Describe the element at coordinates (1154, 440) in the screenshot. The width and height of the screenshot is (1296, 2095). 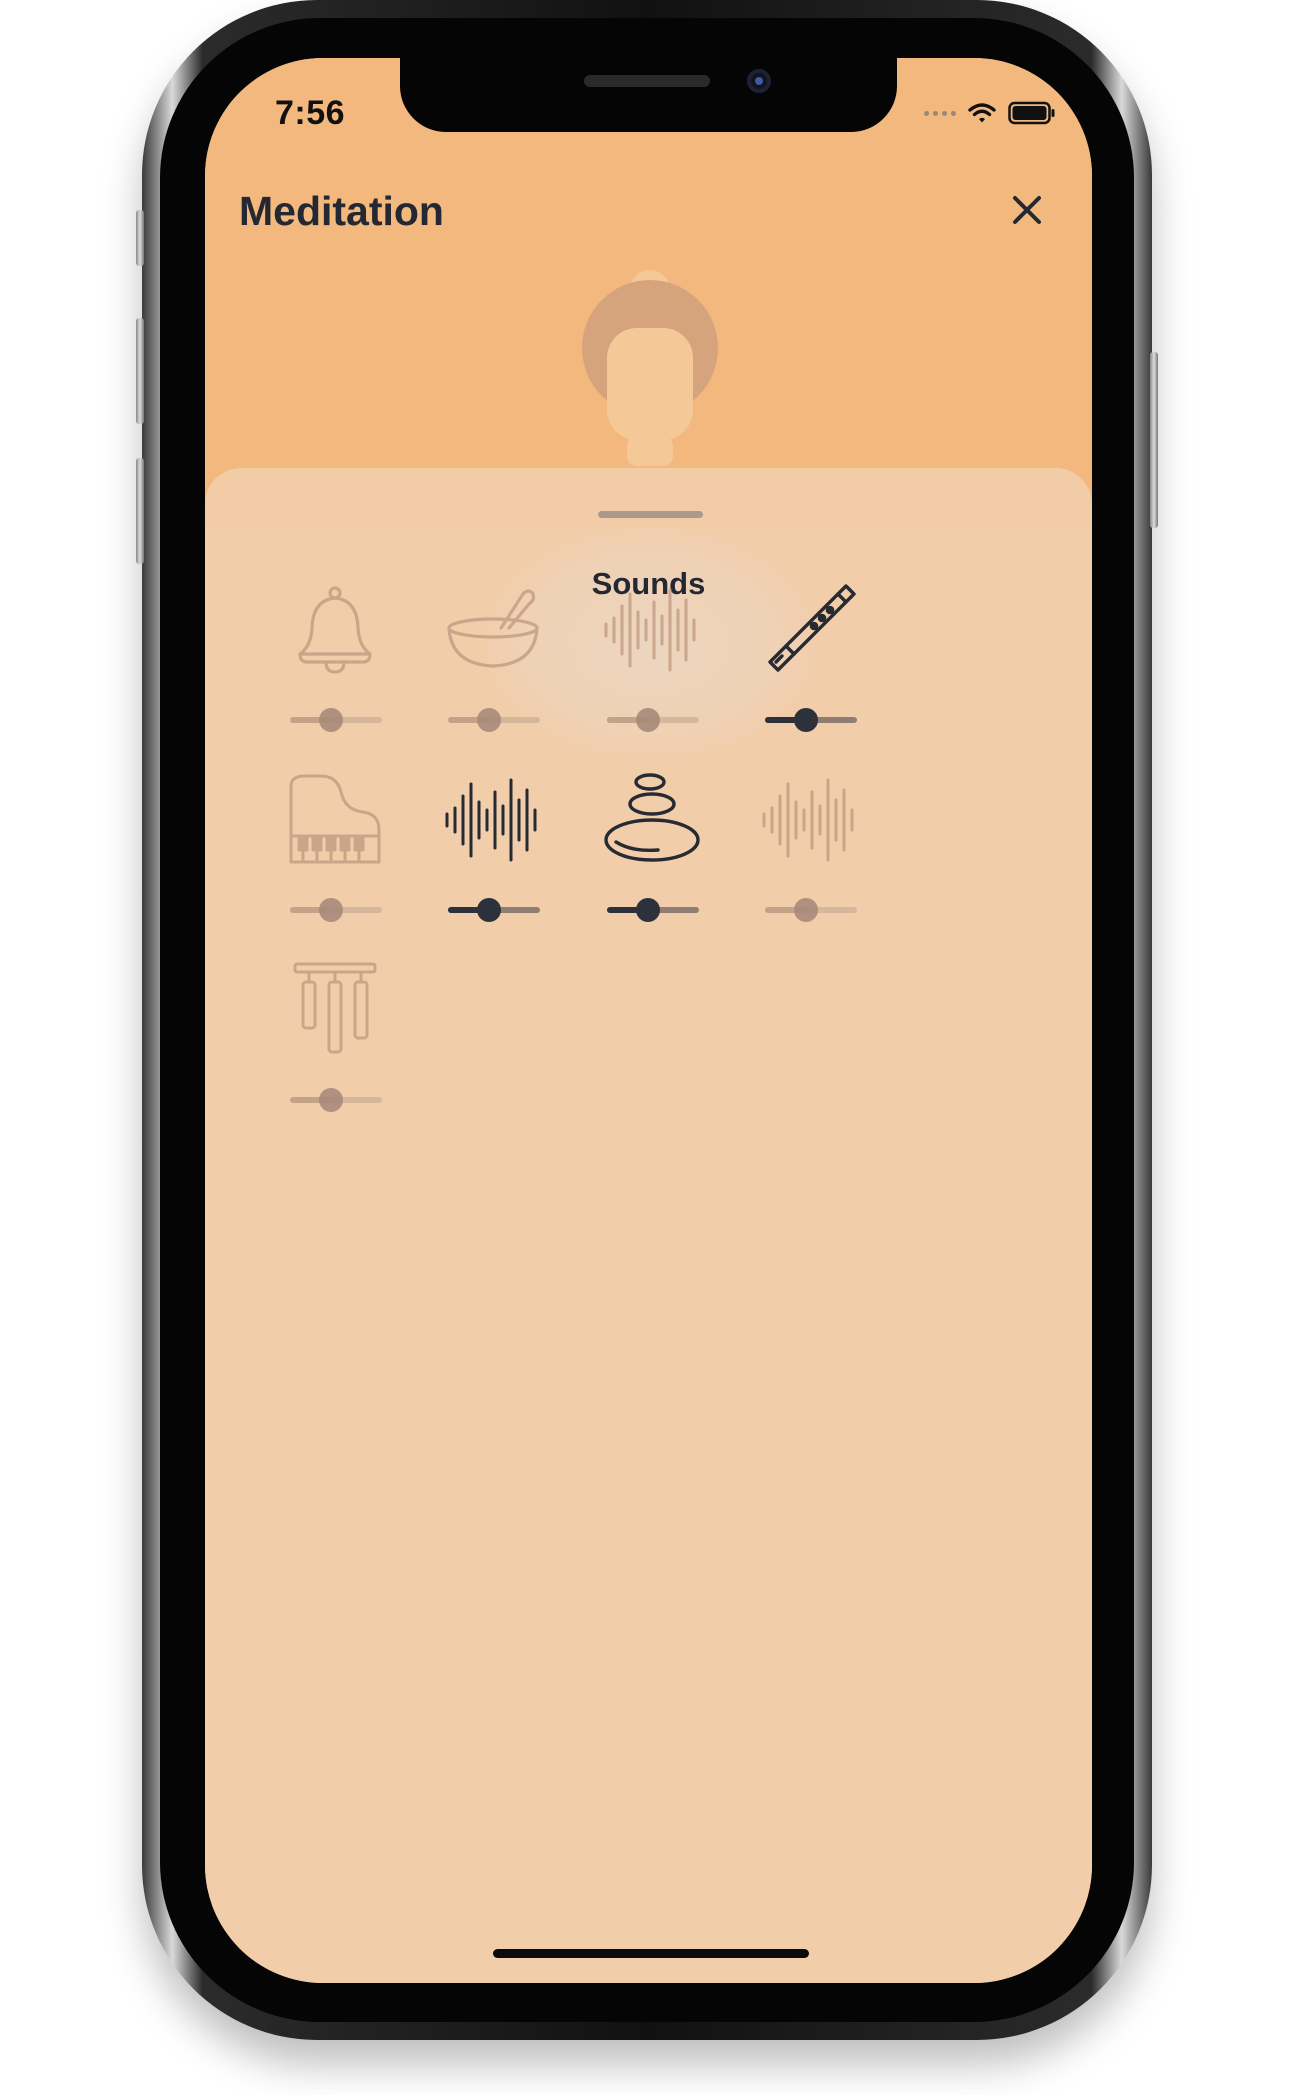
I see `power-button` at that location.